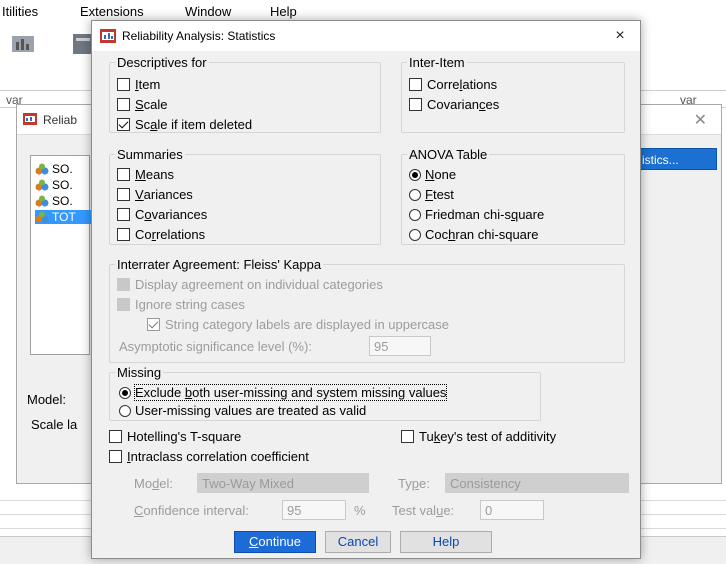  Describe the element at coordinates (512, 510) in the screenshot. I see `test-value-input: 0` at that location.